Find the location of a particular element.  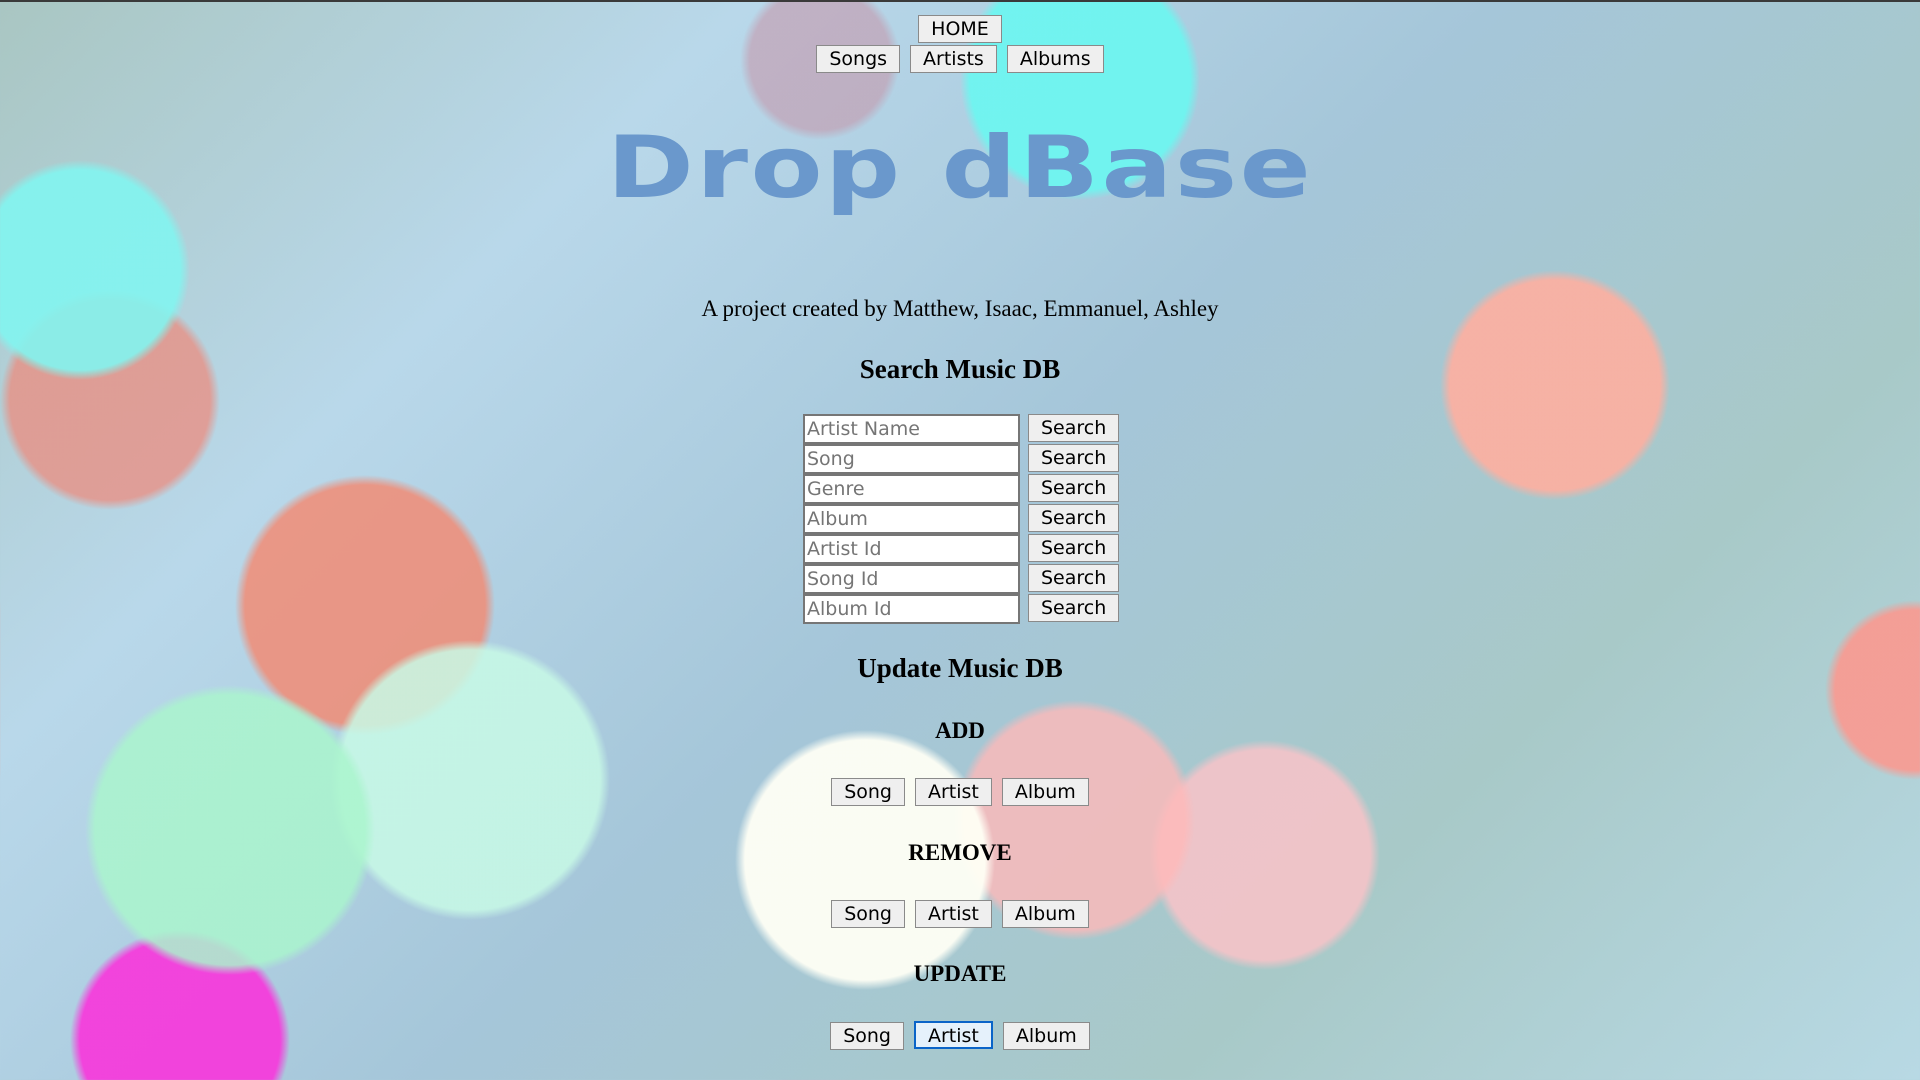

update-heading: Update Music DB is located at coordinates (960, 668).